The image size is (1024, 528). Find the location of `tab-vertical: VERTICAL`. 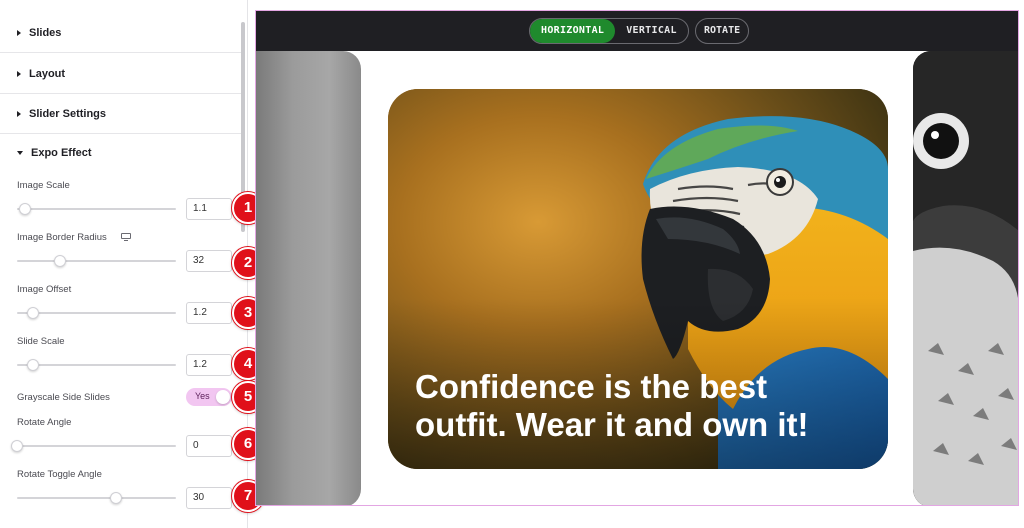

tab-vertical: VERTICAL is located at coordinates (651, 31).